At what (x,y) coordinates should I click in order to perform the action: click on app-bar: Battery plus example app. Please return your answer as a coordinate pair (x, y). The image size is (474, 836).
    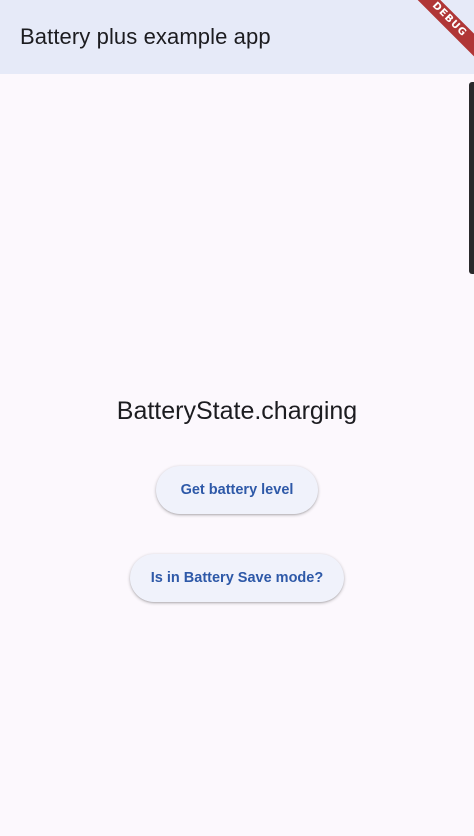
    Looking at the image, I should click on (237, 37).